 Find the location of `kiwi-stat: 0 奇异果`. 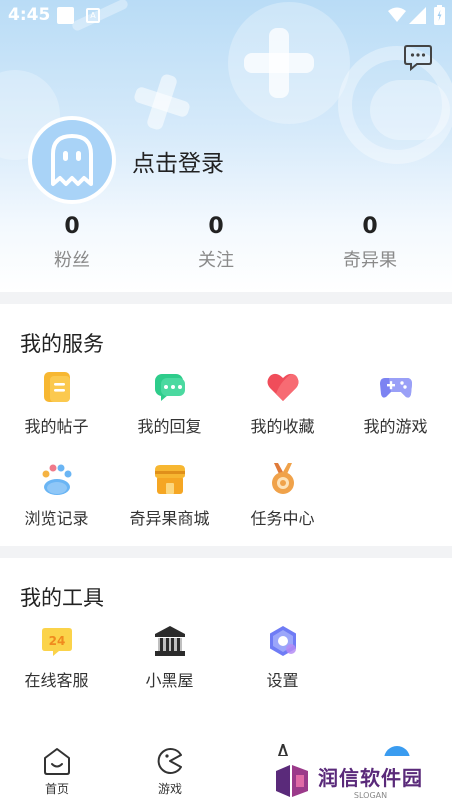

kiwi-stat: 0 奇异果 is located at coordinates (370, 242).